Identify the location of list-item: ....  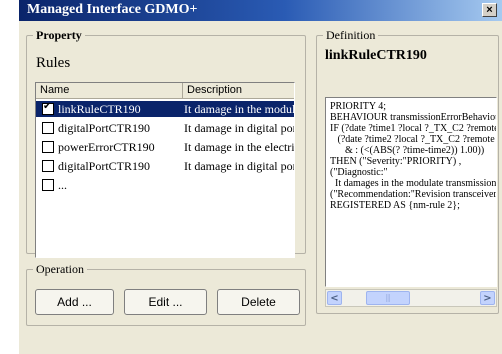
(165, 185).